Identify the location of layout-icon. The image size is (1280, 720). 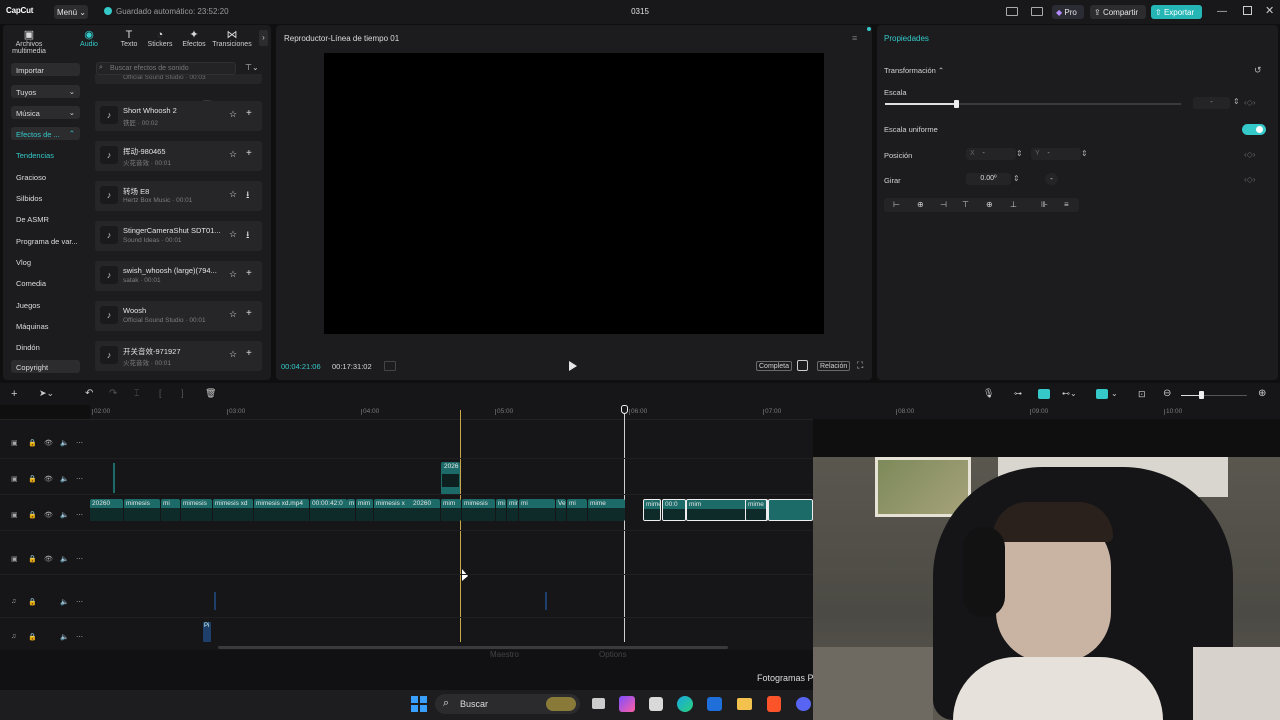
(1012, 11).